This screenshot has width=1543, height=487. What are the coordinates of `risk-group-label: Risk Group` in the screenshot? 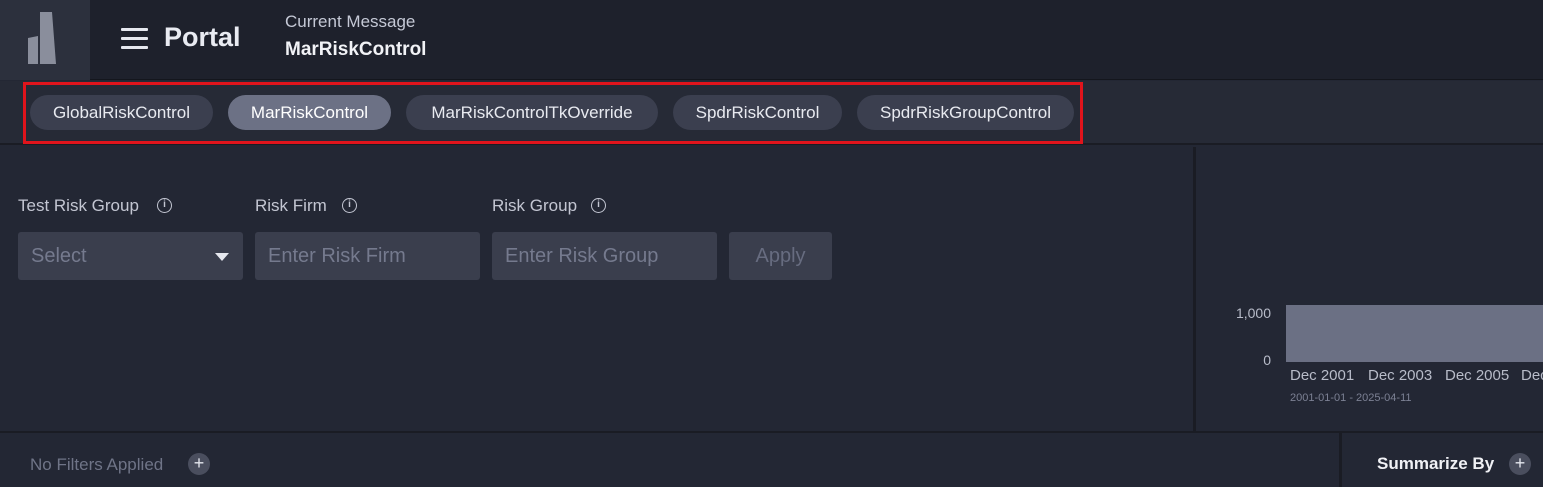 It's located at (535, 205).